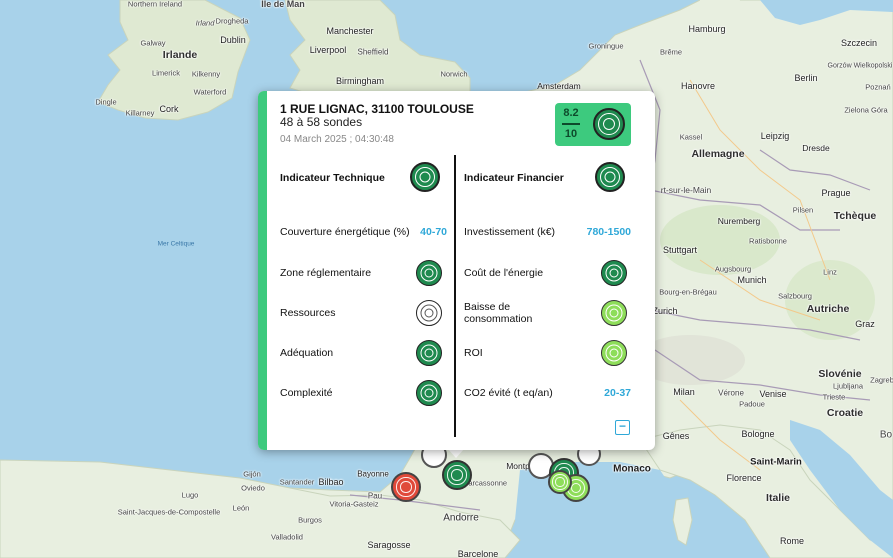 The image size is (893, 558). I want to click on map-label-santander: Santander, so click(297, 482).